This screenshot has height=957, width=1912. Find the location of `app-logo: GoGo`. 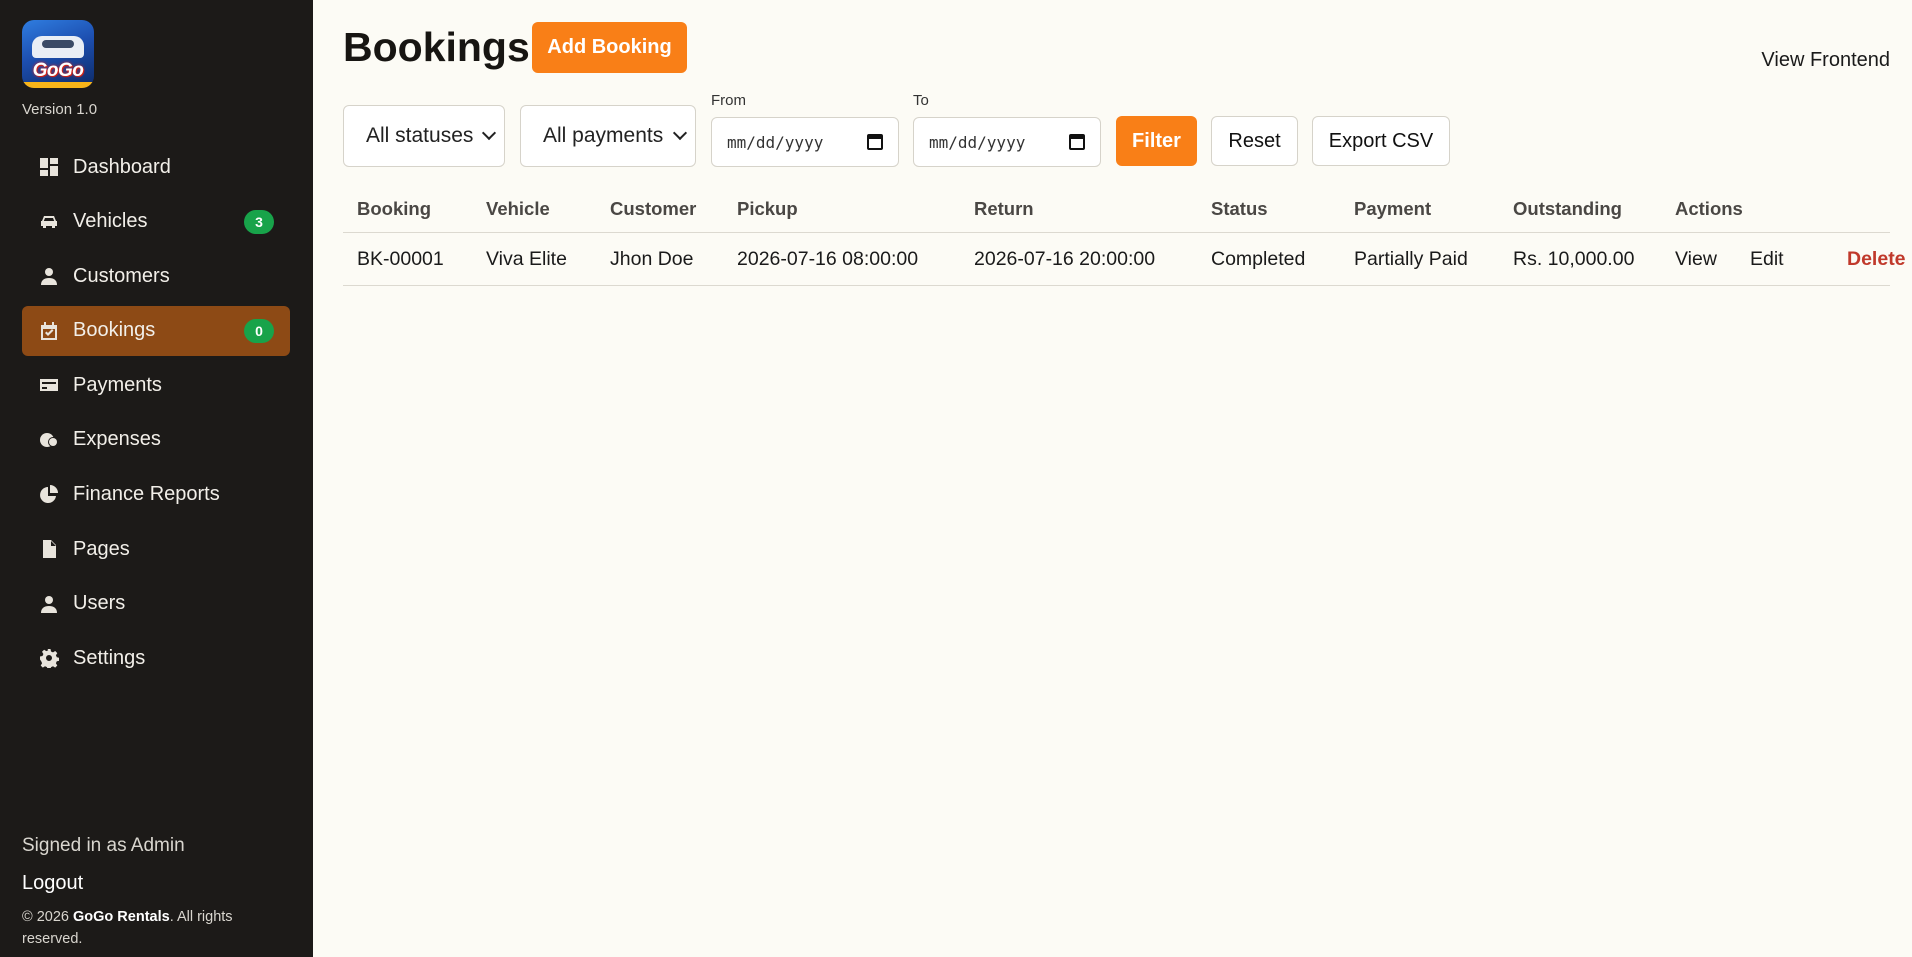

app-logo: GoGo is located at coordinates (58, 54).